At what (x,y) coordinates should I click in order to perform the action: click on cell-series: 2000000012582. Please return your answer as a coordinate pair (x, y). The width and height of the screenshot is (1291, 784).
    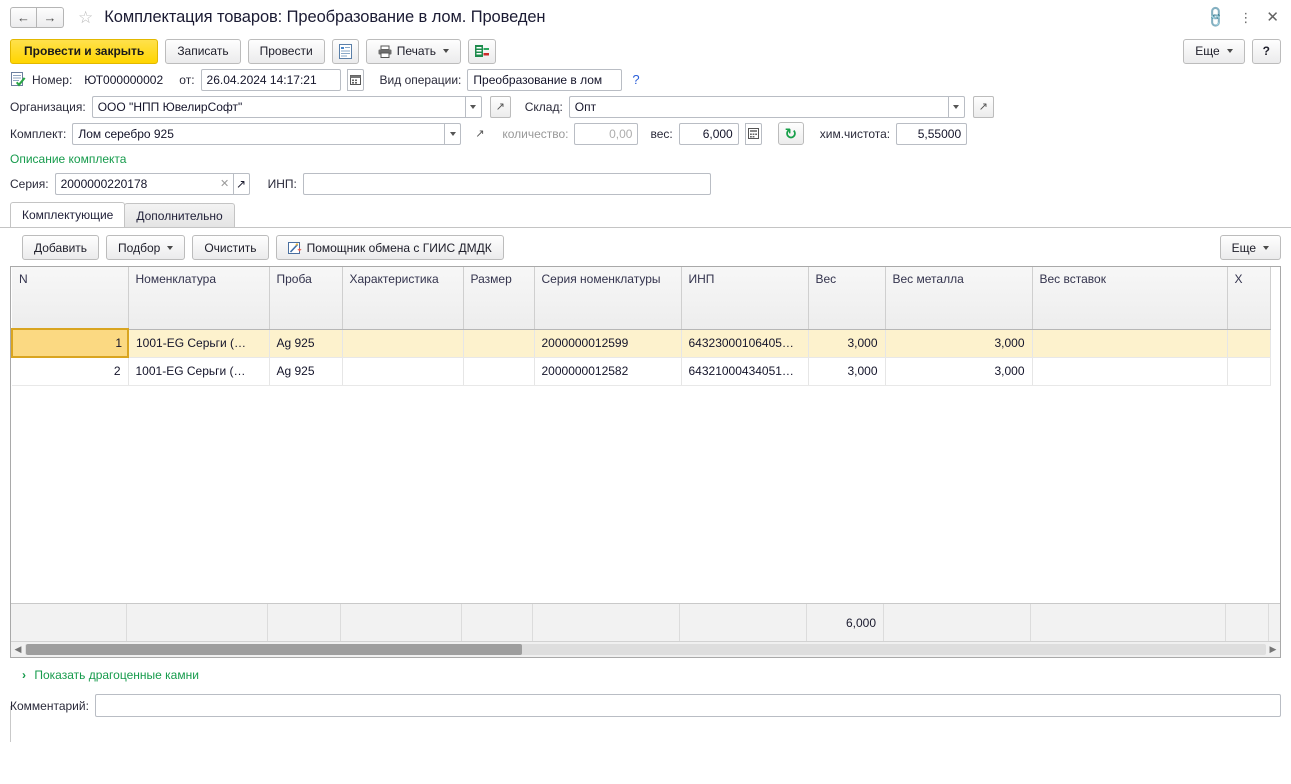
    Looking at the image, I should click on (608, 371).